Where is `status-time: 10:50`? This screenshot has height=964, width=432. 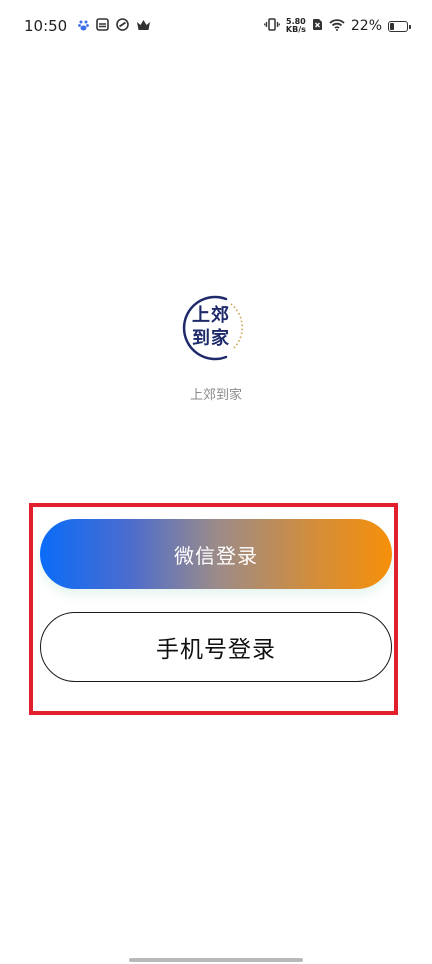
status-time: 10:50 is located at coordinates (46, 26).